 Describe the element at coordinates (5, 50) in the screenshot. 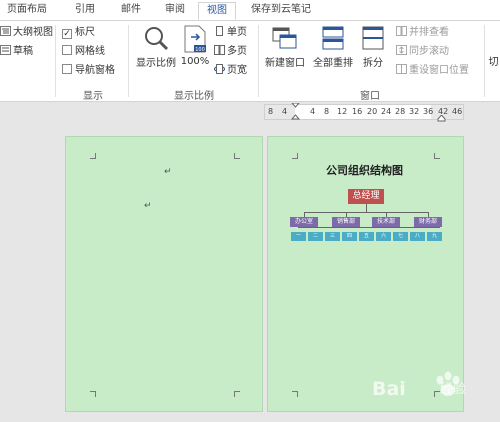

I see `draft-view-icon` at that location.